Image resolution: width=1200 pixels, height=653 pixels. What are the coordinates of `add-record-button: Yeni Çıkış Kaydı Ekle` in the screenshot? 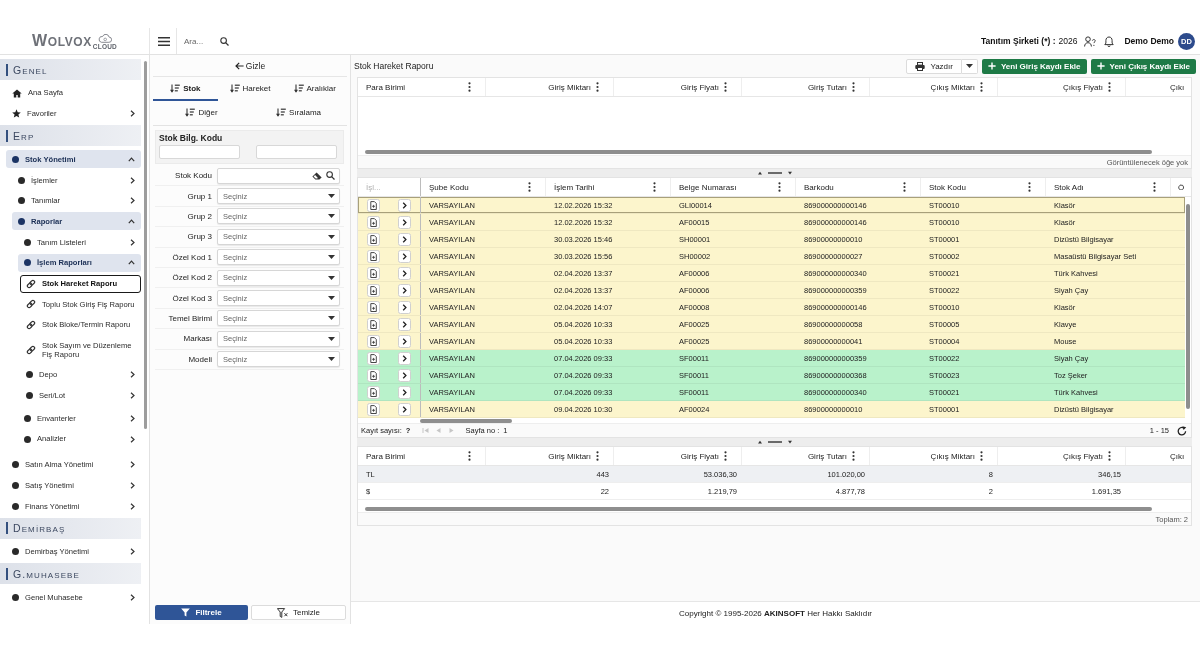 It's located at (1143, 66).